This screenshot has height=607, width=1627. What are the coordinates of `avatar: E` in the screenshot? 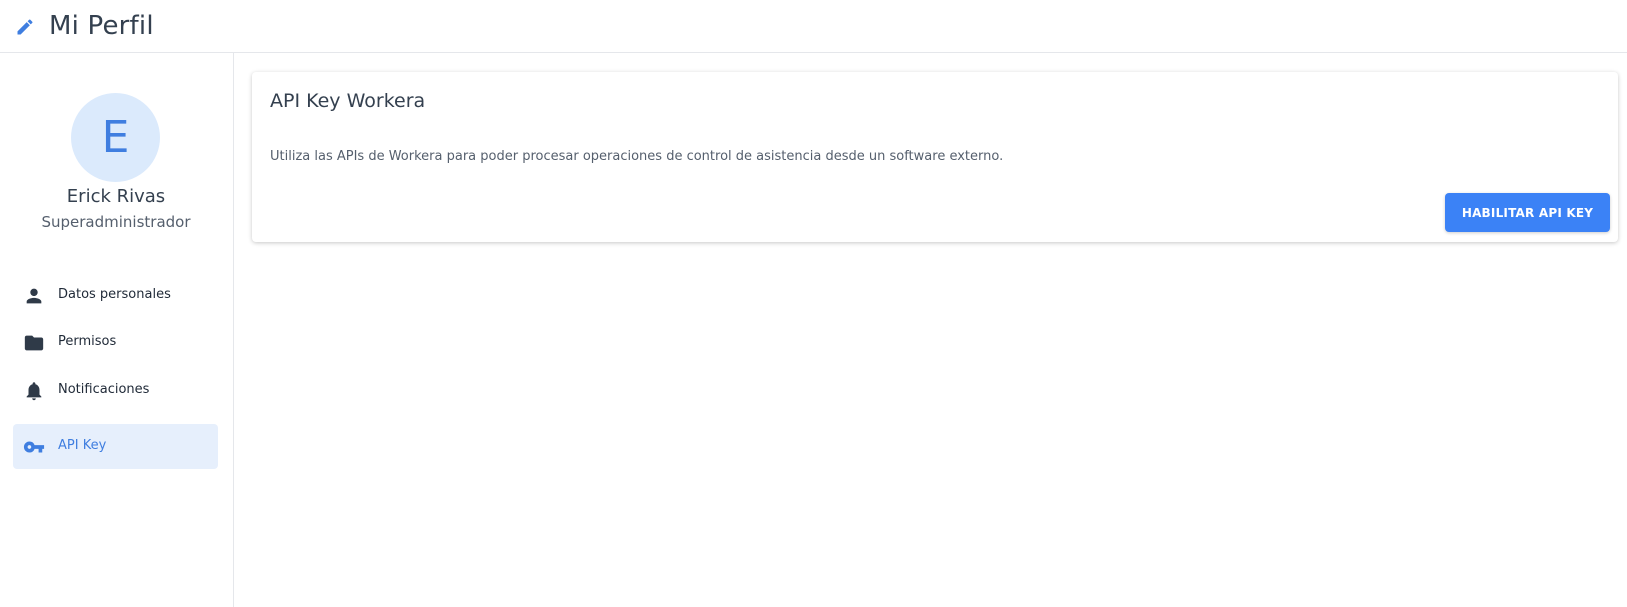 It's located at (115, 137).